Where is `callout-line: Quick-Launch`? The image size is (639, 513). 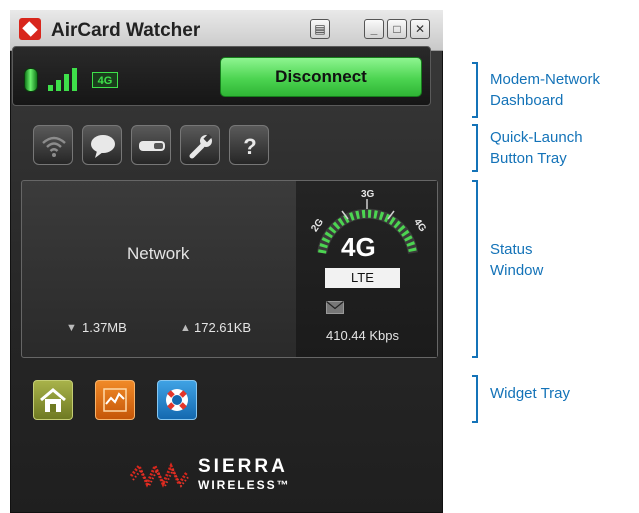 callout-line: Quick-Launch is located at coordinates (536, 137).